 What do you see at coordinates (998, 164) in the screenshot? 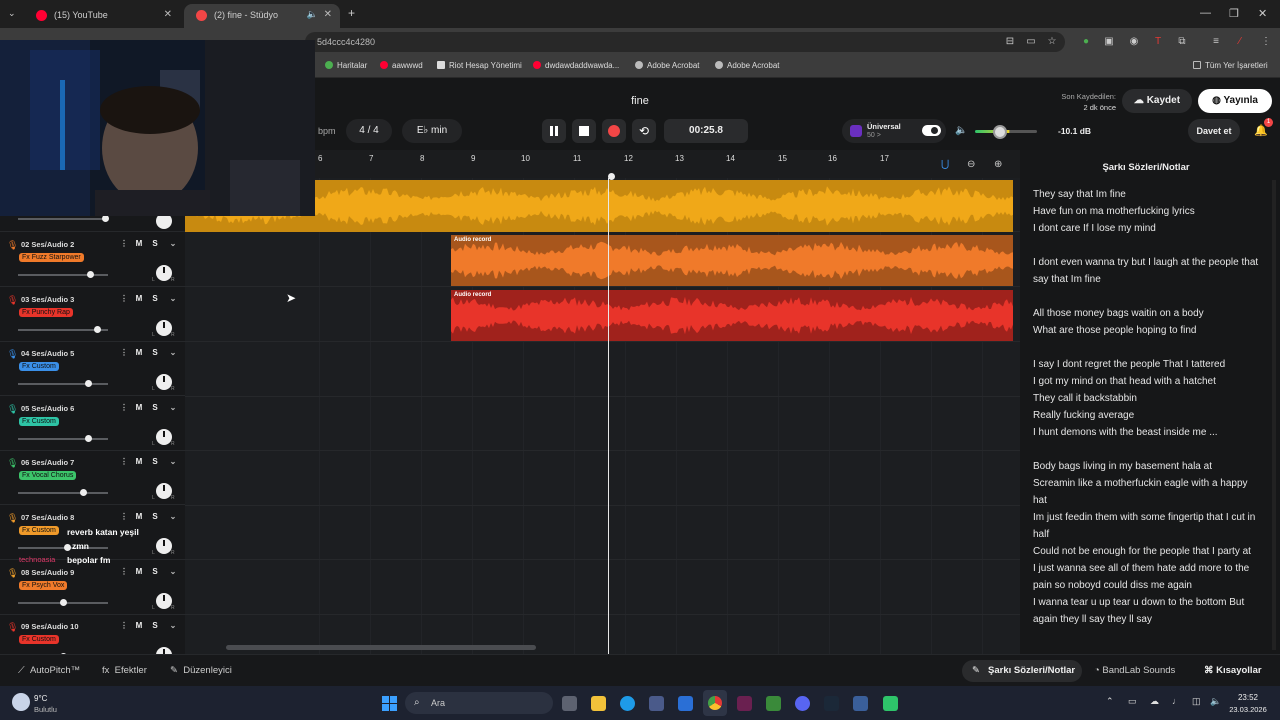
I see `zoom-in-icon: ⊕` at bounding box center [998, 164].